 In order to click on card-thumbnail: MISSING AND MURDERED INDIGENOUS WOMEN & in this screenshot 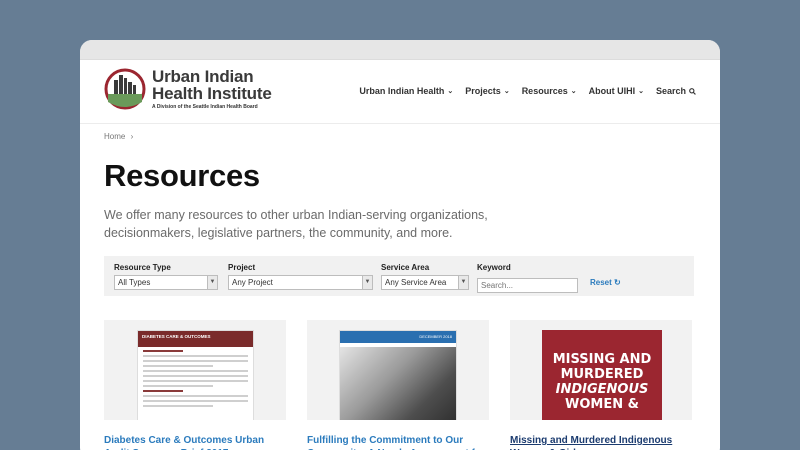, I will do `click(601, 370)`.